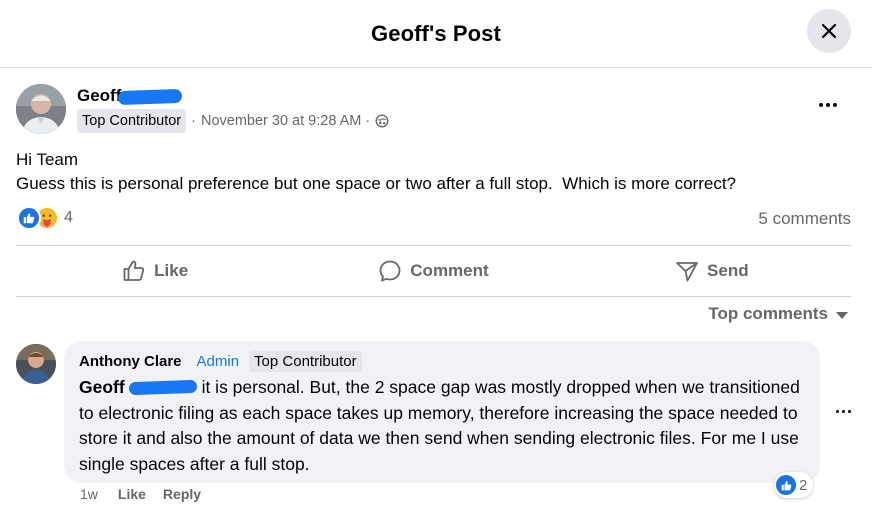 This screenshot has height=509, width=872. I want to click on post-timestamp: November 30 at 9:28 AM, so click(281, 121).